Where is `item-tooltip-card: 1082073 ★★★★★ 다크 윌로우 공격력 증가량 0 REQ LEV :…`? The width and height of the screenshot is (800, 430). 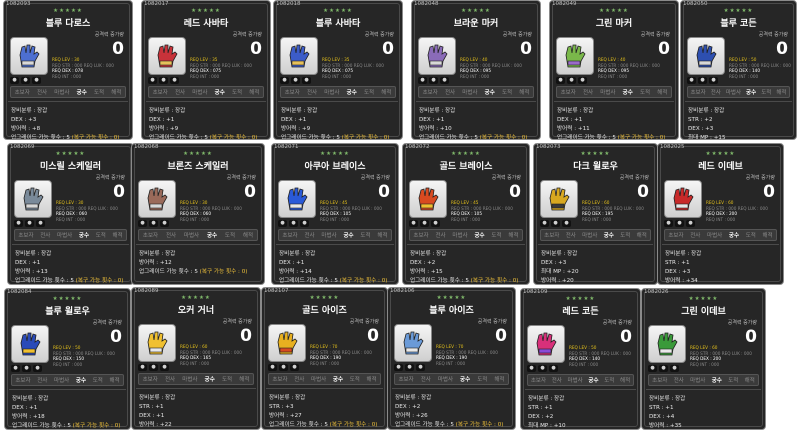
item-tooltip-card: 1082073 ★★★★★ 다크 윌로우 공격력 증가량 0 REQ LEV :… is located at coordinates (595, 214).